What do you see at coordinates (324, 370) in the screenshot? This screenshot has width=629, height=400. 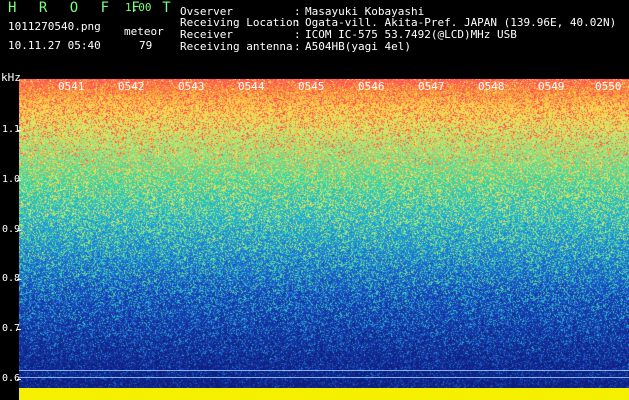 I see `reference-line-upper` at bounding box center [324, 370].